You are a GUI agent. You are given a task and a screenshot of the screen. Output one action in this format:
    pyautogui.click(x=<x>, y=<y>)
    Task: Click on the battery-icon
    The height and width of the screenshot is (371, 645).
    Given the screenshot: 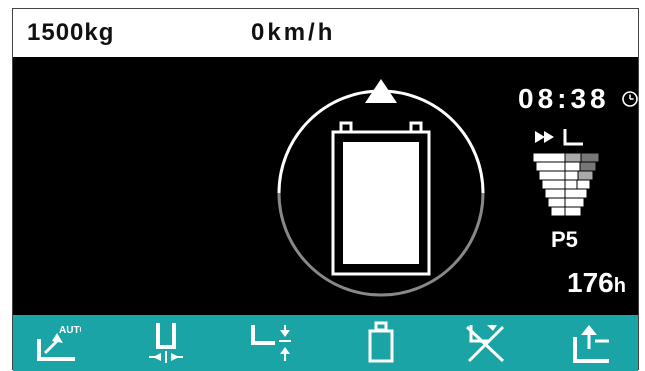 What is the action you would take?
    pyautogui.click(x=381, y=198)
    